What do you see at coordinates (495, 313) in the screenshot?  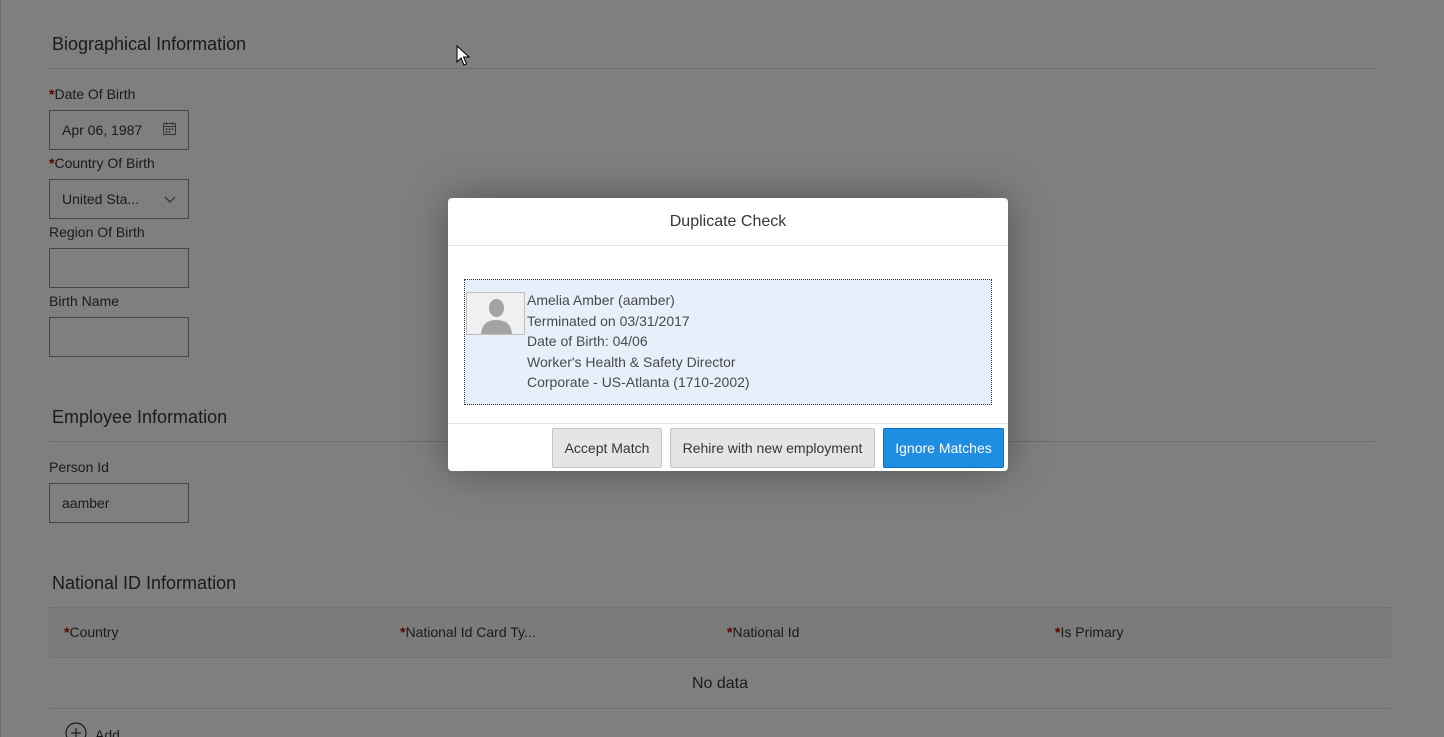 I see `person-placeholder-icon` at bounding box center [495, 313].